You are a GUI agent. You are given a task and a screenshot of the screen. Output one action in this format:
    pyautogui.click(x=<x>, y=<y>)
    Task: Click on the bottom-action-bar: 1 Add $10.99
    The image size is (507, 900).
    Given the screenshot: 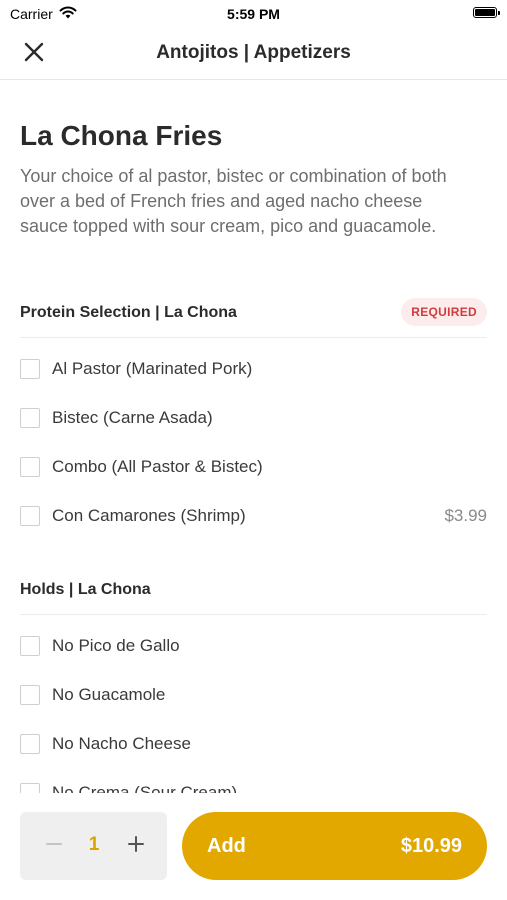 What is the action you would take?
    pyautogui.click(x=253, y=846)
    